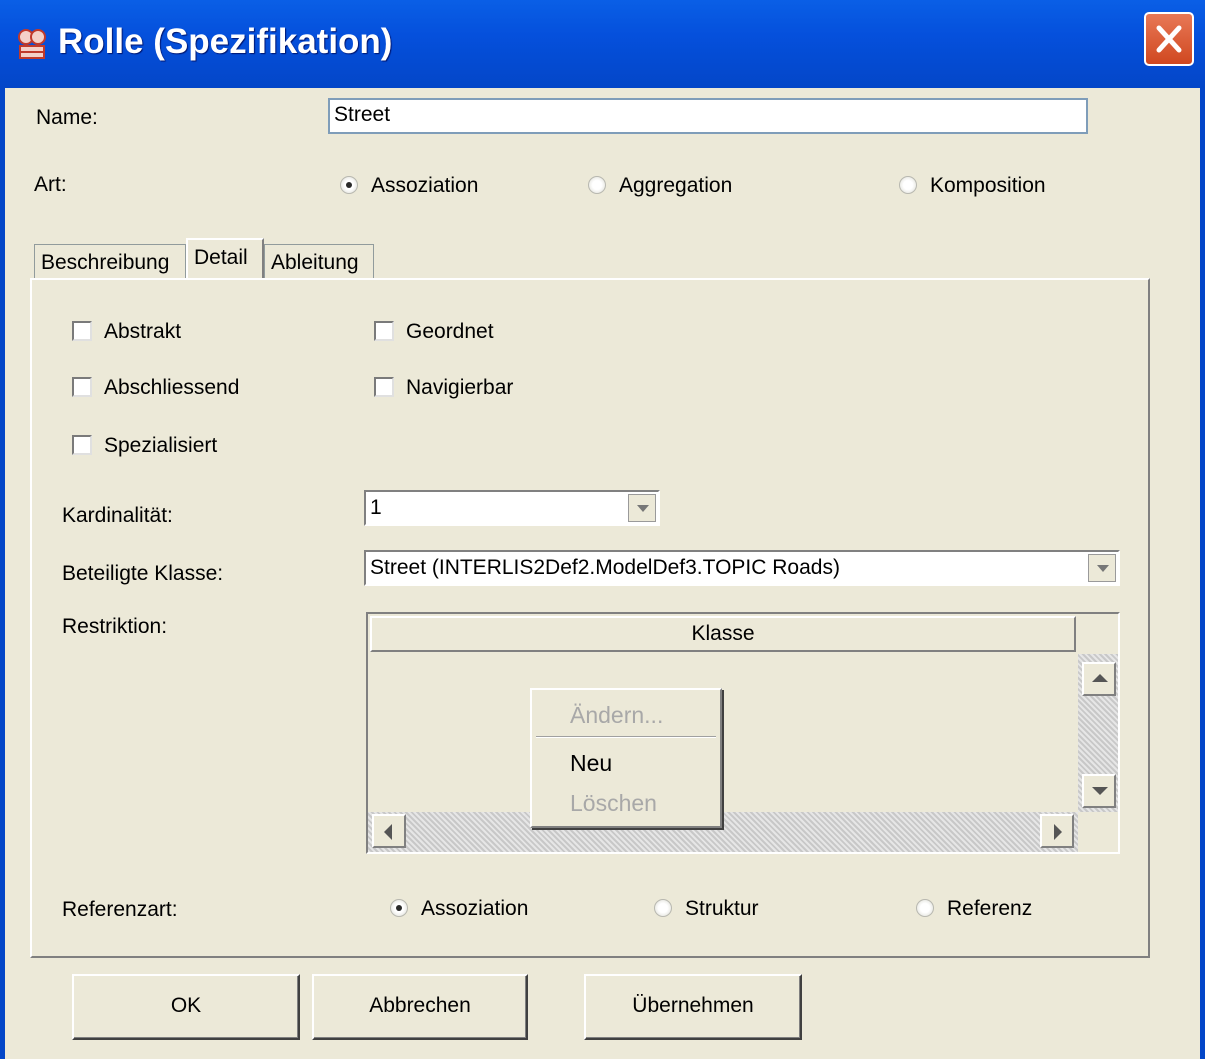 This screenshot has width=1205, height=1059. What do you see at coordinates (420, 1007) in the screenshot?
I see `cancel-button: Abbrechen` at bounding box center [420, 1007].